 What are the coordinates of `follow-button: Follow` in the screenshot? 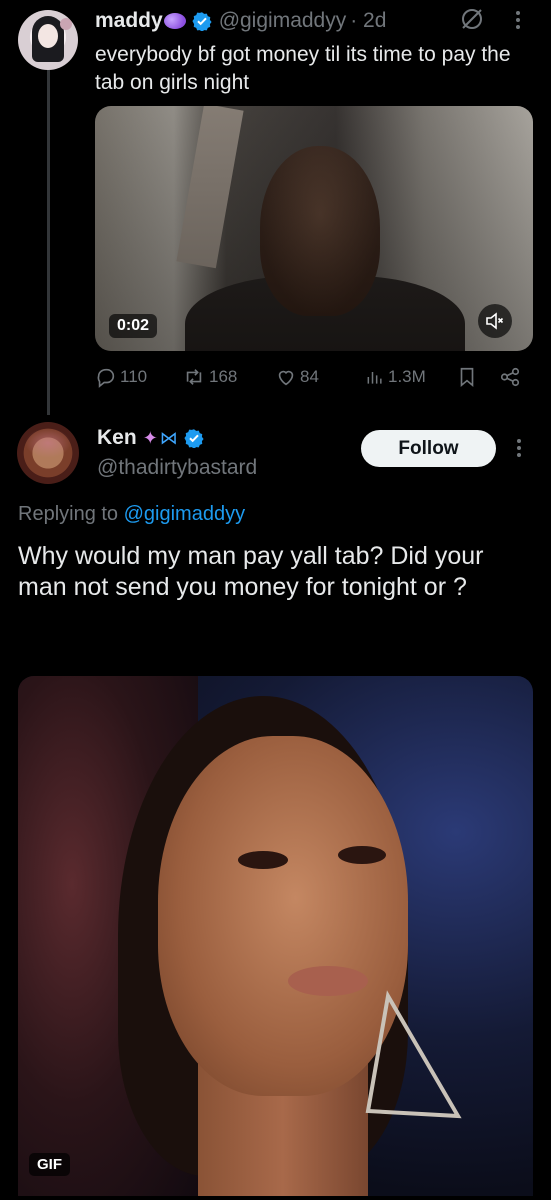 It's located at (428, 448).